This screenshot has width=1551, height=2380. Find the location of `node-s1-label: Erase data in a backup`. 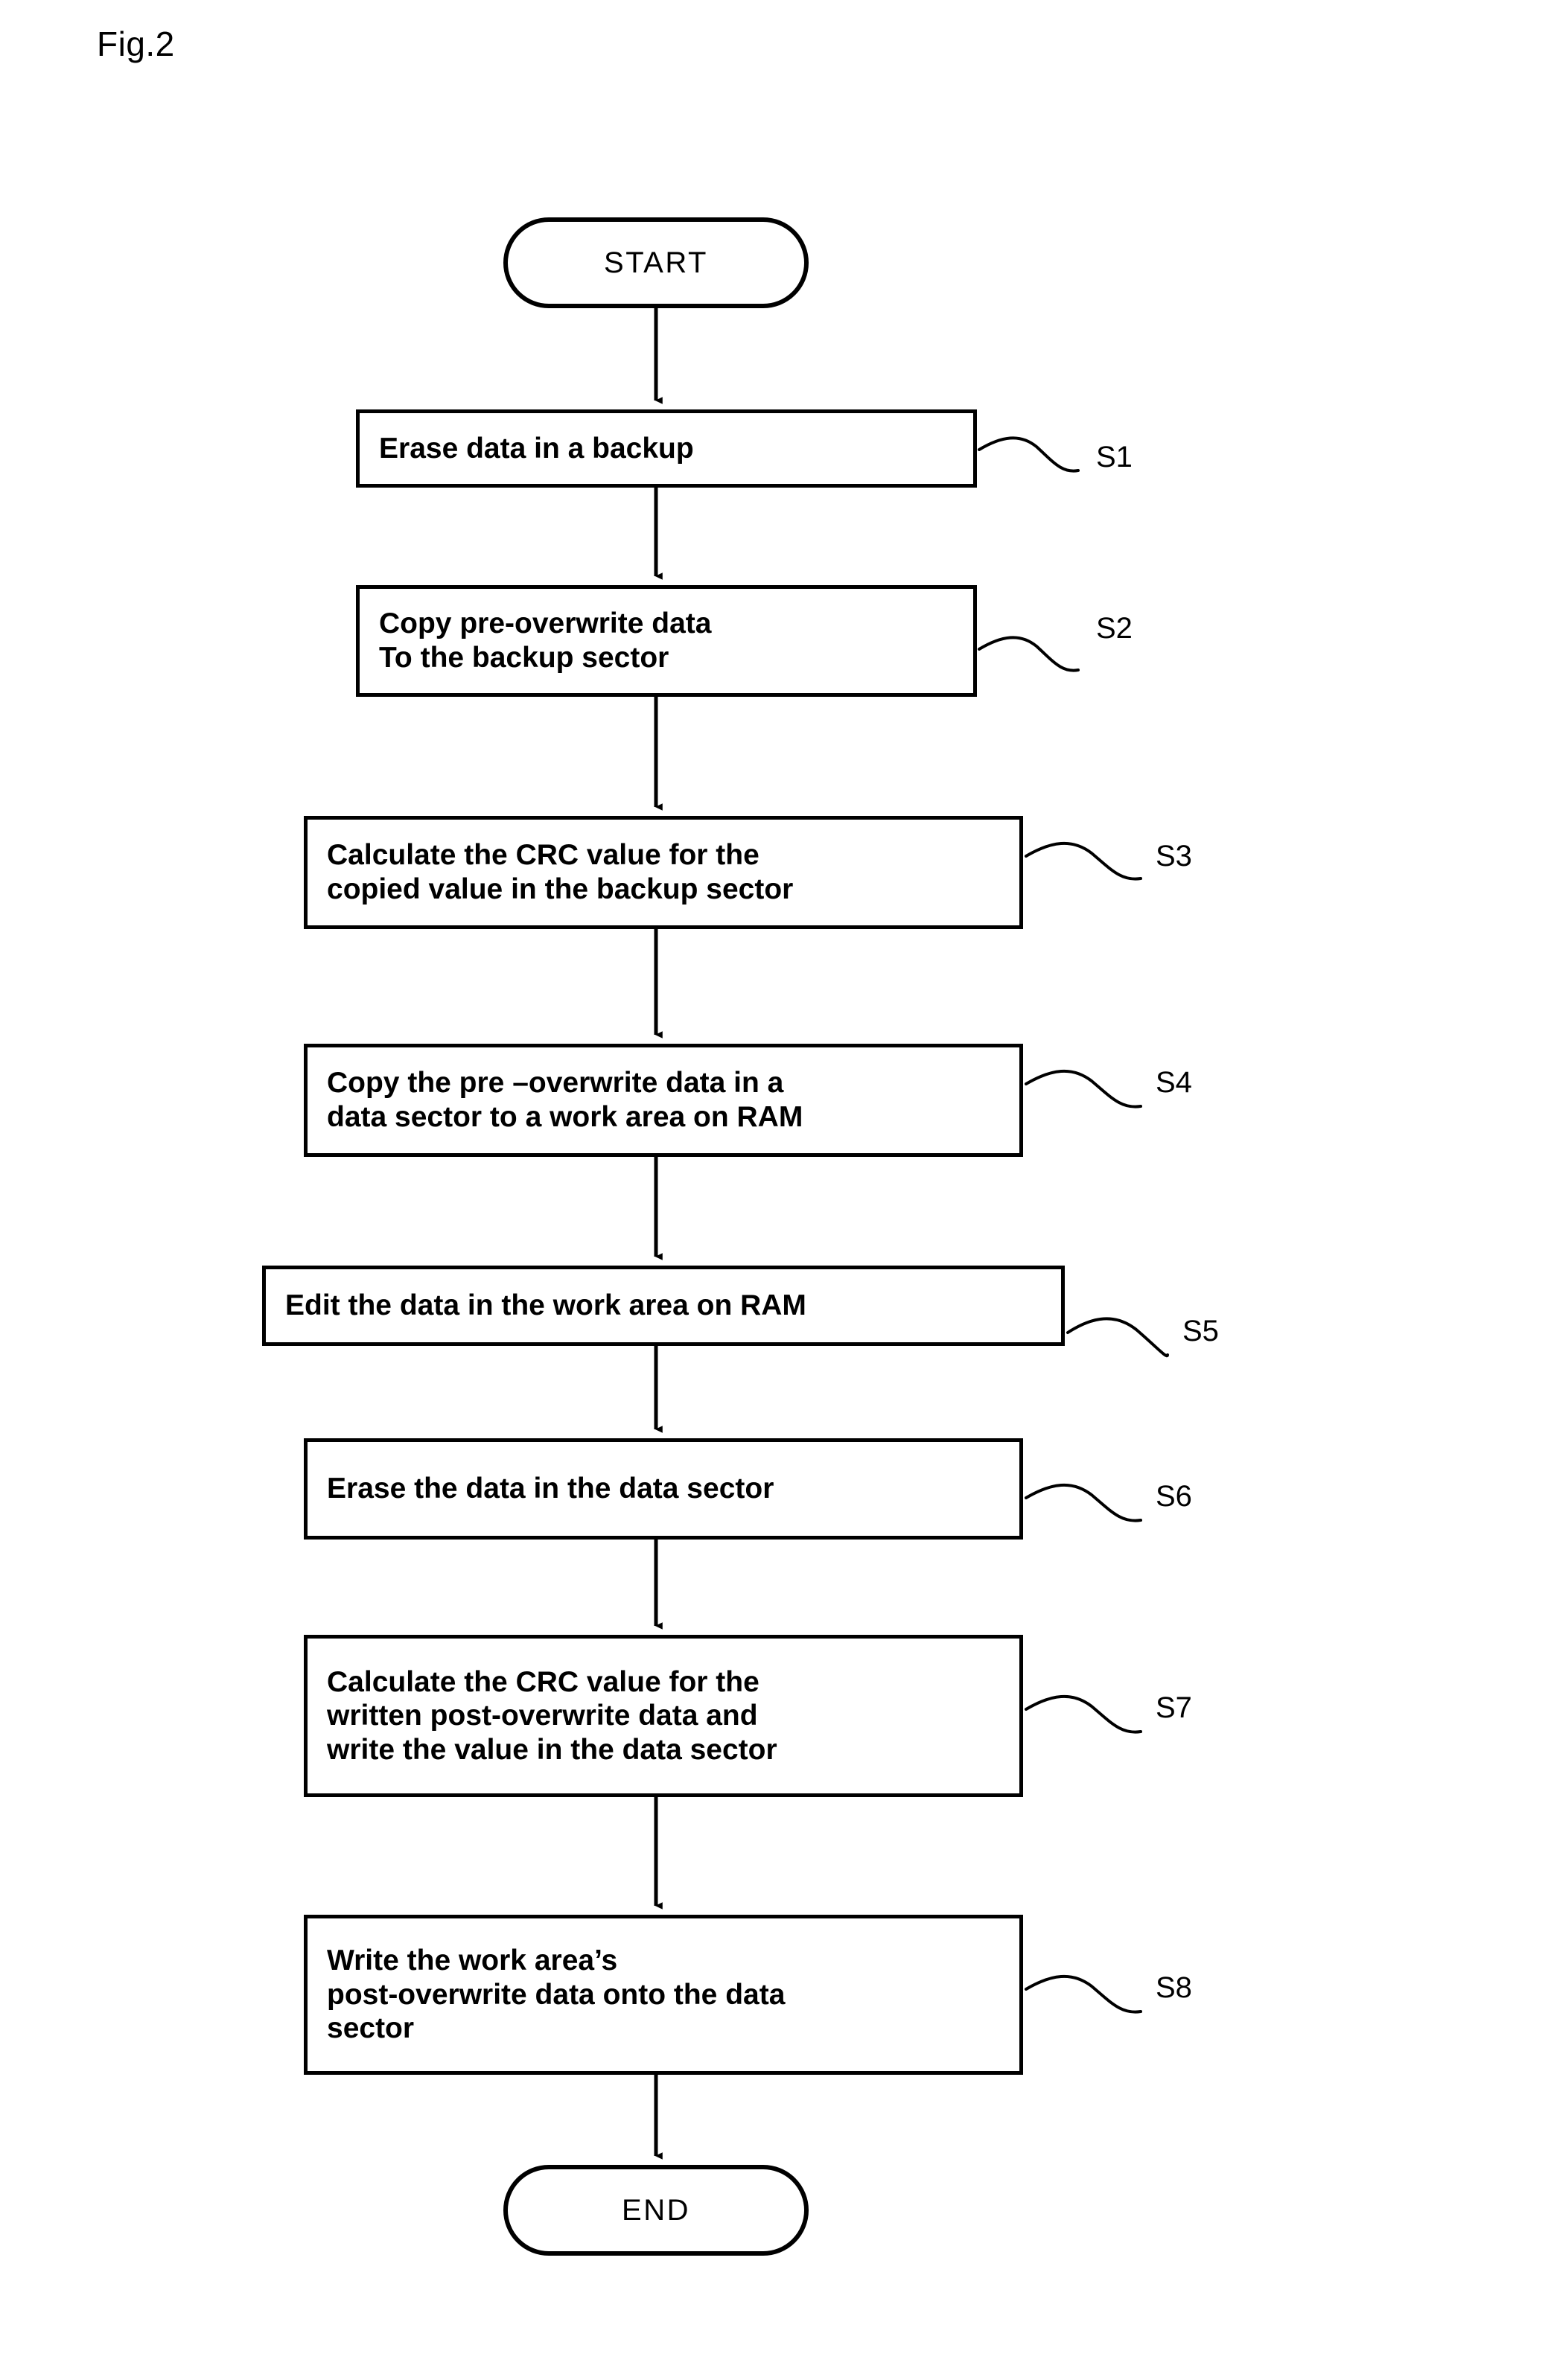

node-s1-label: Erase data in a backup is located at coordinates (536, 448).